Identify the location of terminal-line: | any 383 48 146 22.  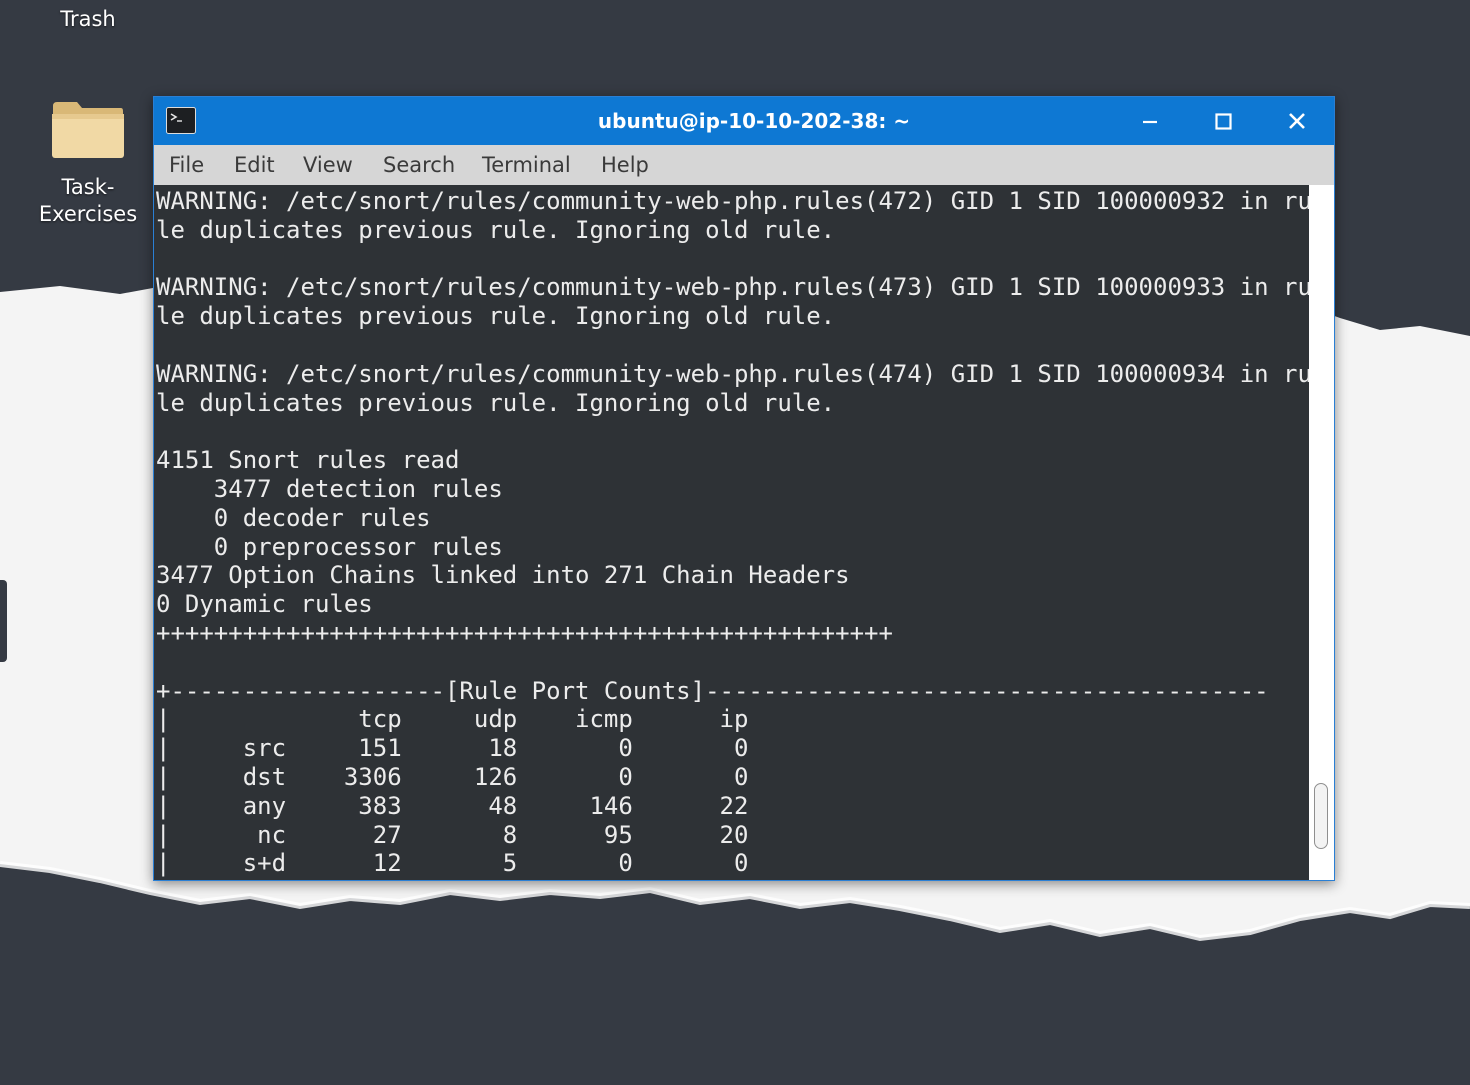
(452, 805).